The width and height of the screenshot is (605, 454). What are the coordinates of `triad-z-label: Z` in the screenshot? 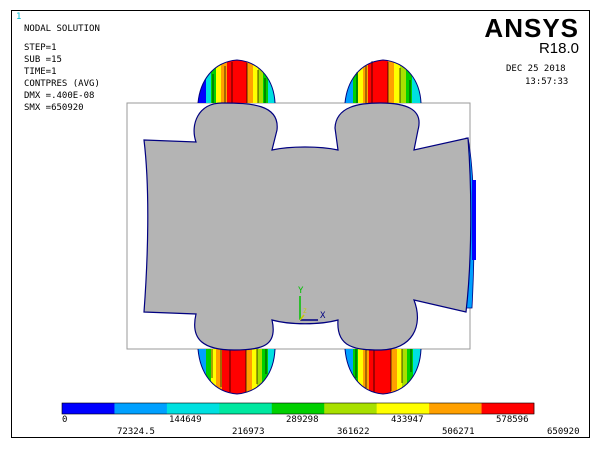 It's located at (305, 311).